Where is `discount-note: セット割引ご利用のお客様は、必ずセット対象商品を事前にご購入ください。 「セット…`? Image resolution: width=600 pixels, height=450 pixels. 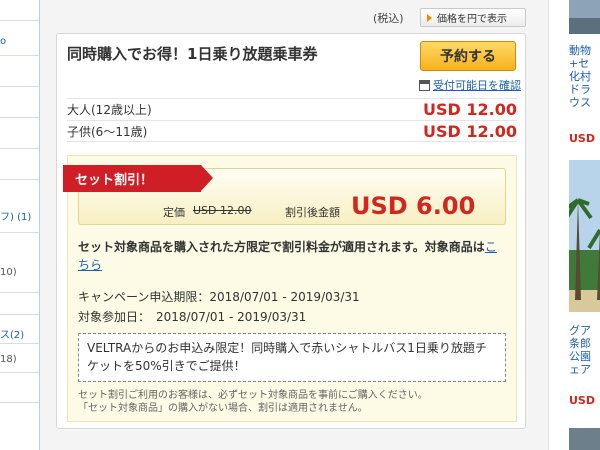 discount-note: セット割引ご利用のお客様は、必ずセット対象商品を事前にご購入ください。 「セット… is located at coordinates (293, 402).